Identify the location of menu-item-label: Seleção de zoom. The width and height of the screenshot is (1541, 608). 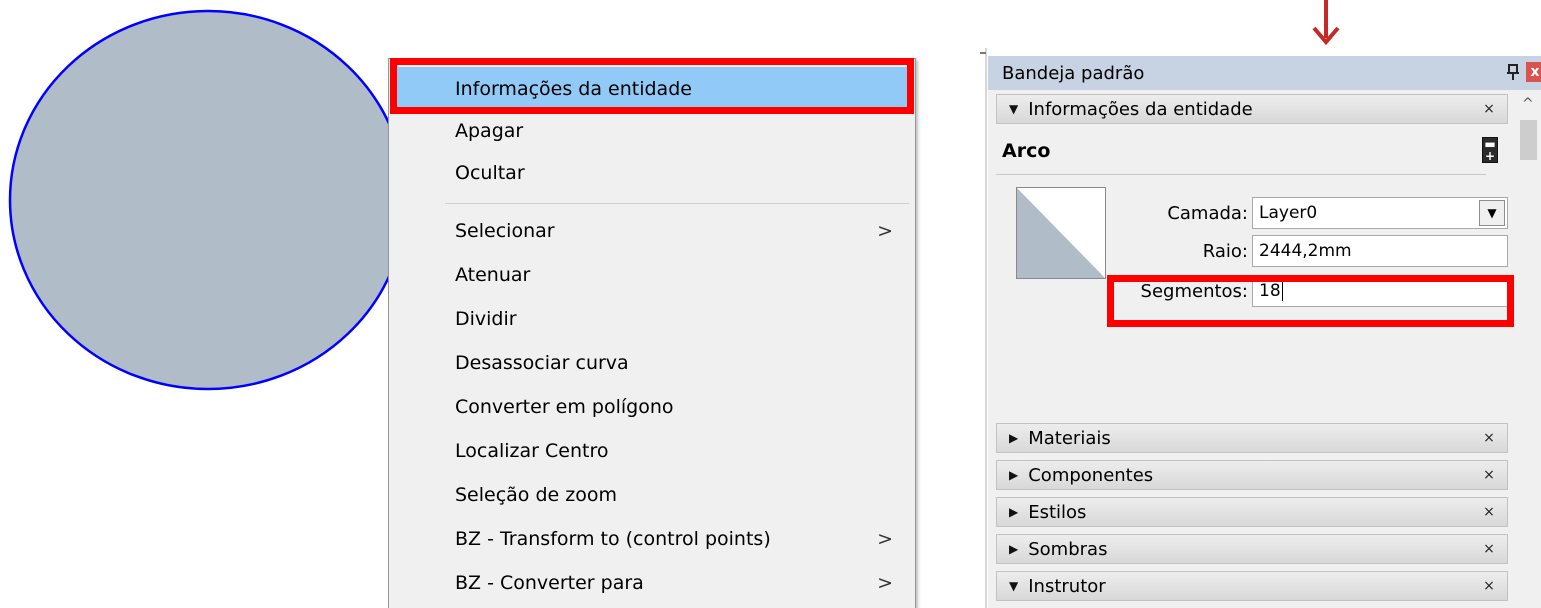
(536, 495).